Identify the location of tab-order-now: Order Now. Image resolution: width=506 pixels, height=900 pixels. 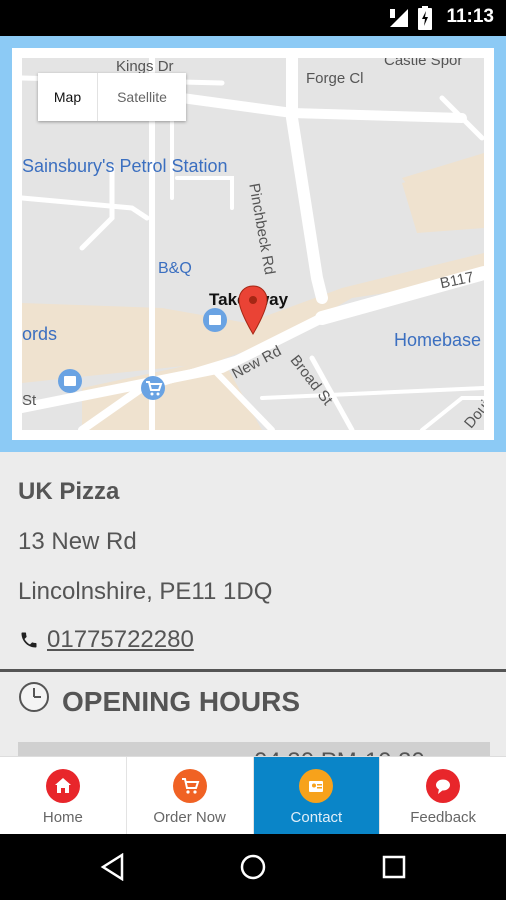
(190, 795).